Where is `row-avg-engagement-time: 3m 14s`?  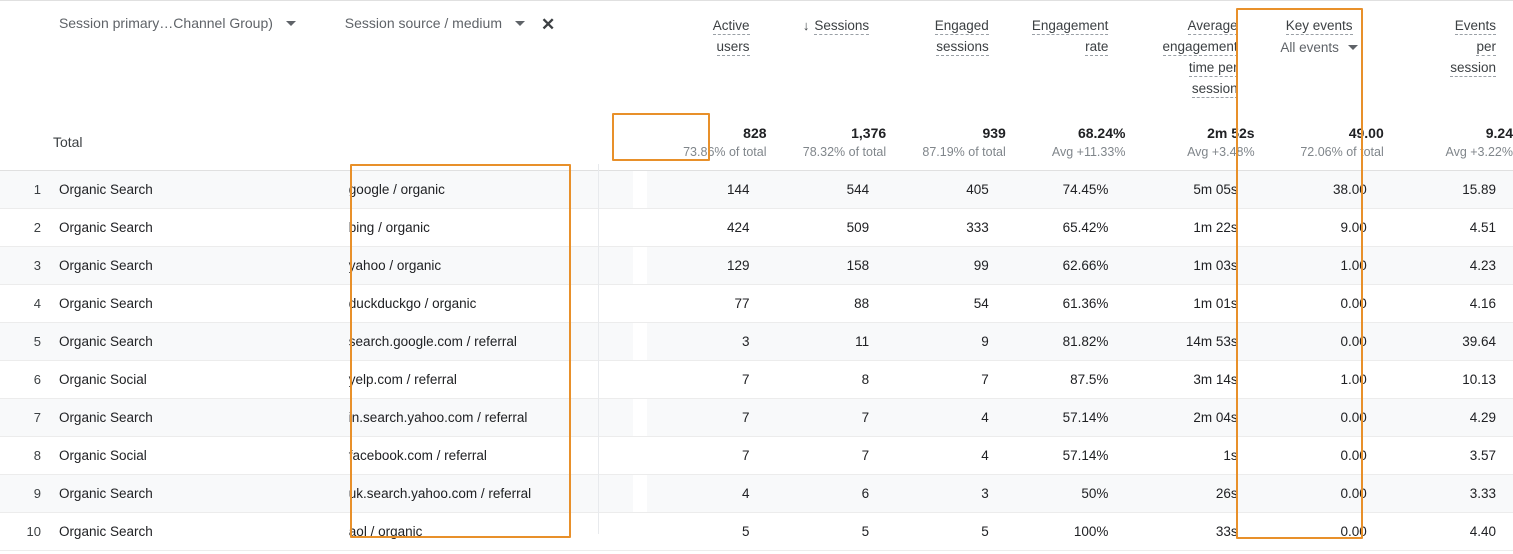 row-avg-engagement-time: 3m 14s is located at coordinates (1190, 379).